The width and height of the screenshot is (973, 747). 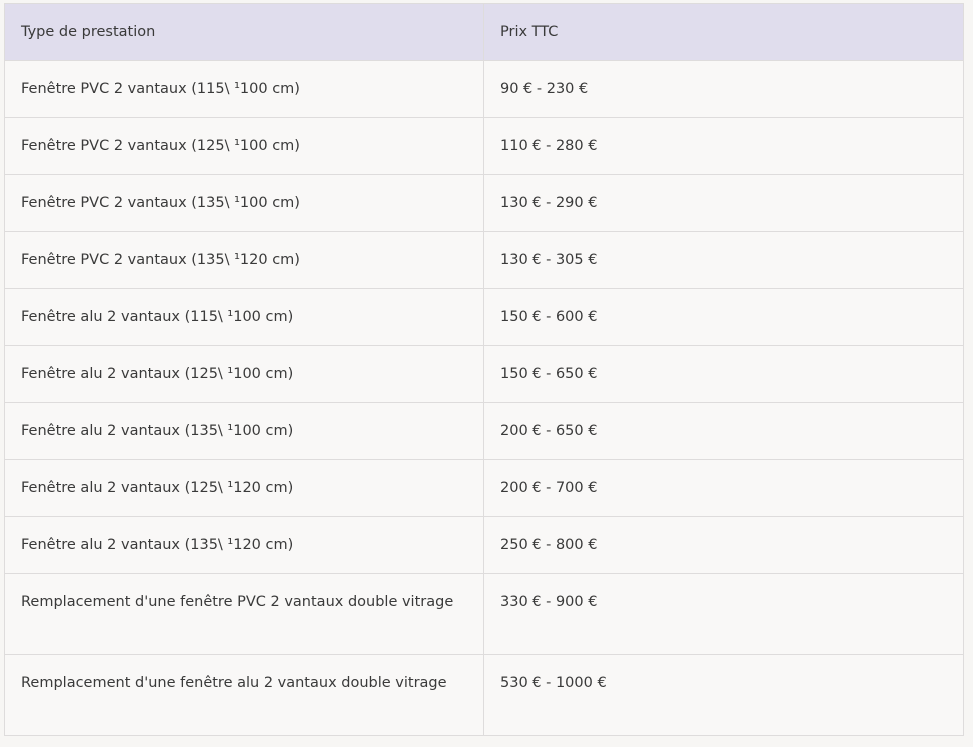 What do you see at coordinates (244, 260) in the screenshot?
I see `cell-type: Fenêtre PVC 2 vantaux (135\ ¹120 cm)` at bounding box center [244, 260].